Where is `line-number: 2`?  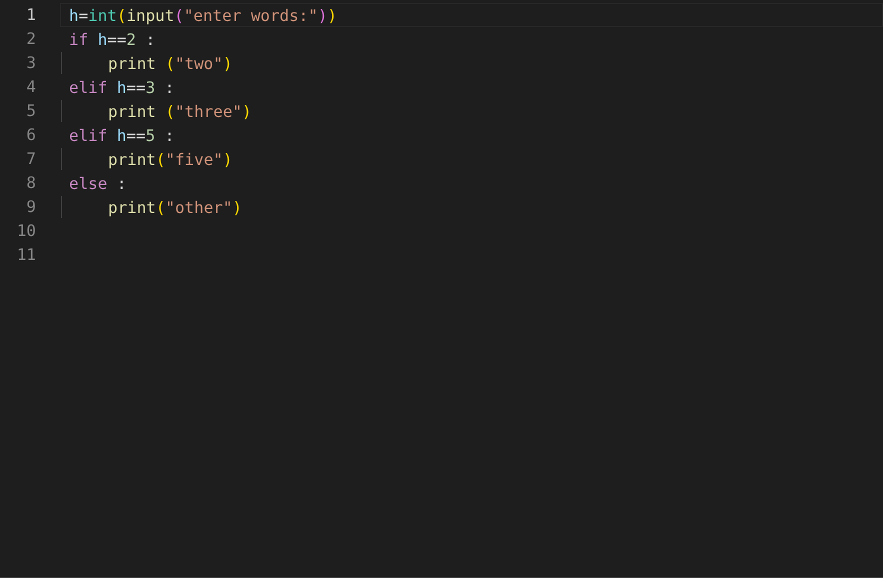
line-number: 2 is located at coordinates (30, 39).